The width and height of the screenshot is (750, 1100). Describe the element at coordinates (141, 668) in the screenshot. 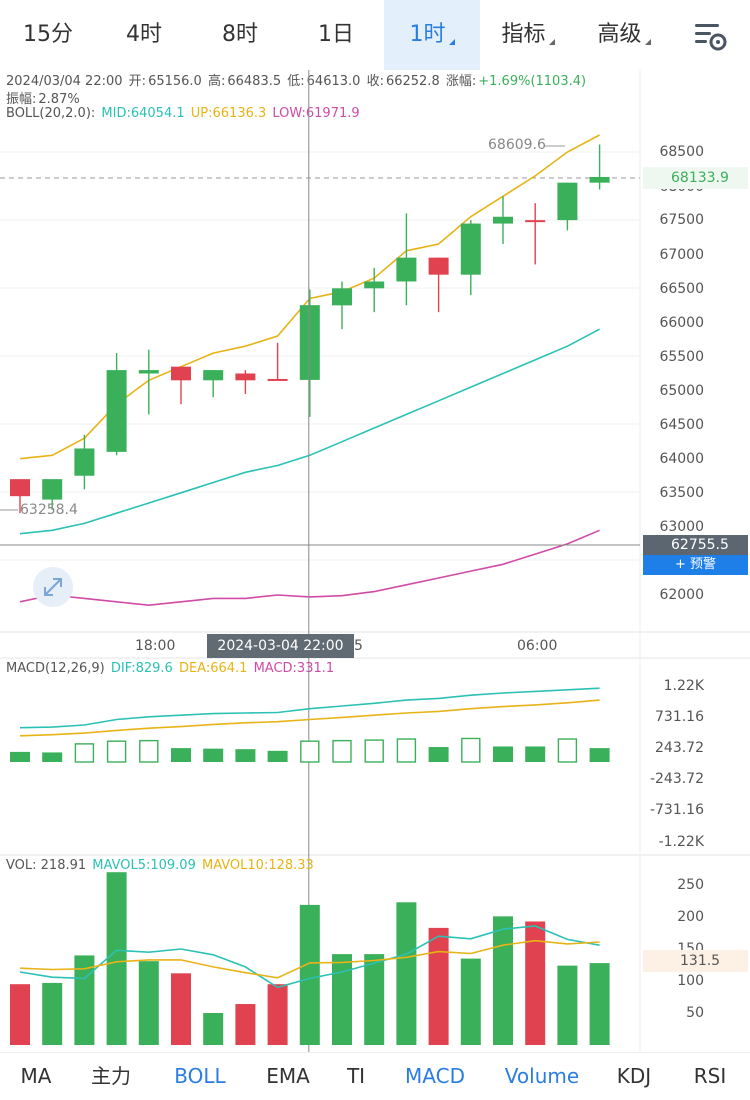

I see `macd-dif-value: DIF:829.6` at that location.